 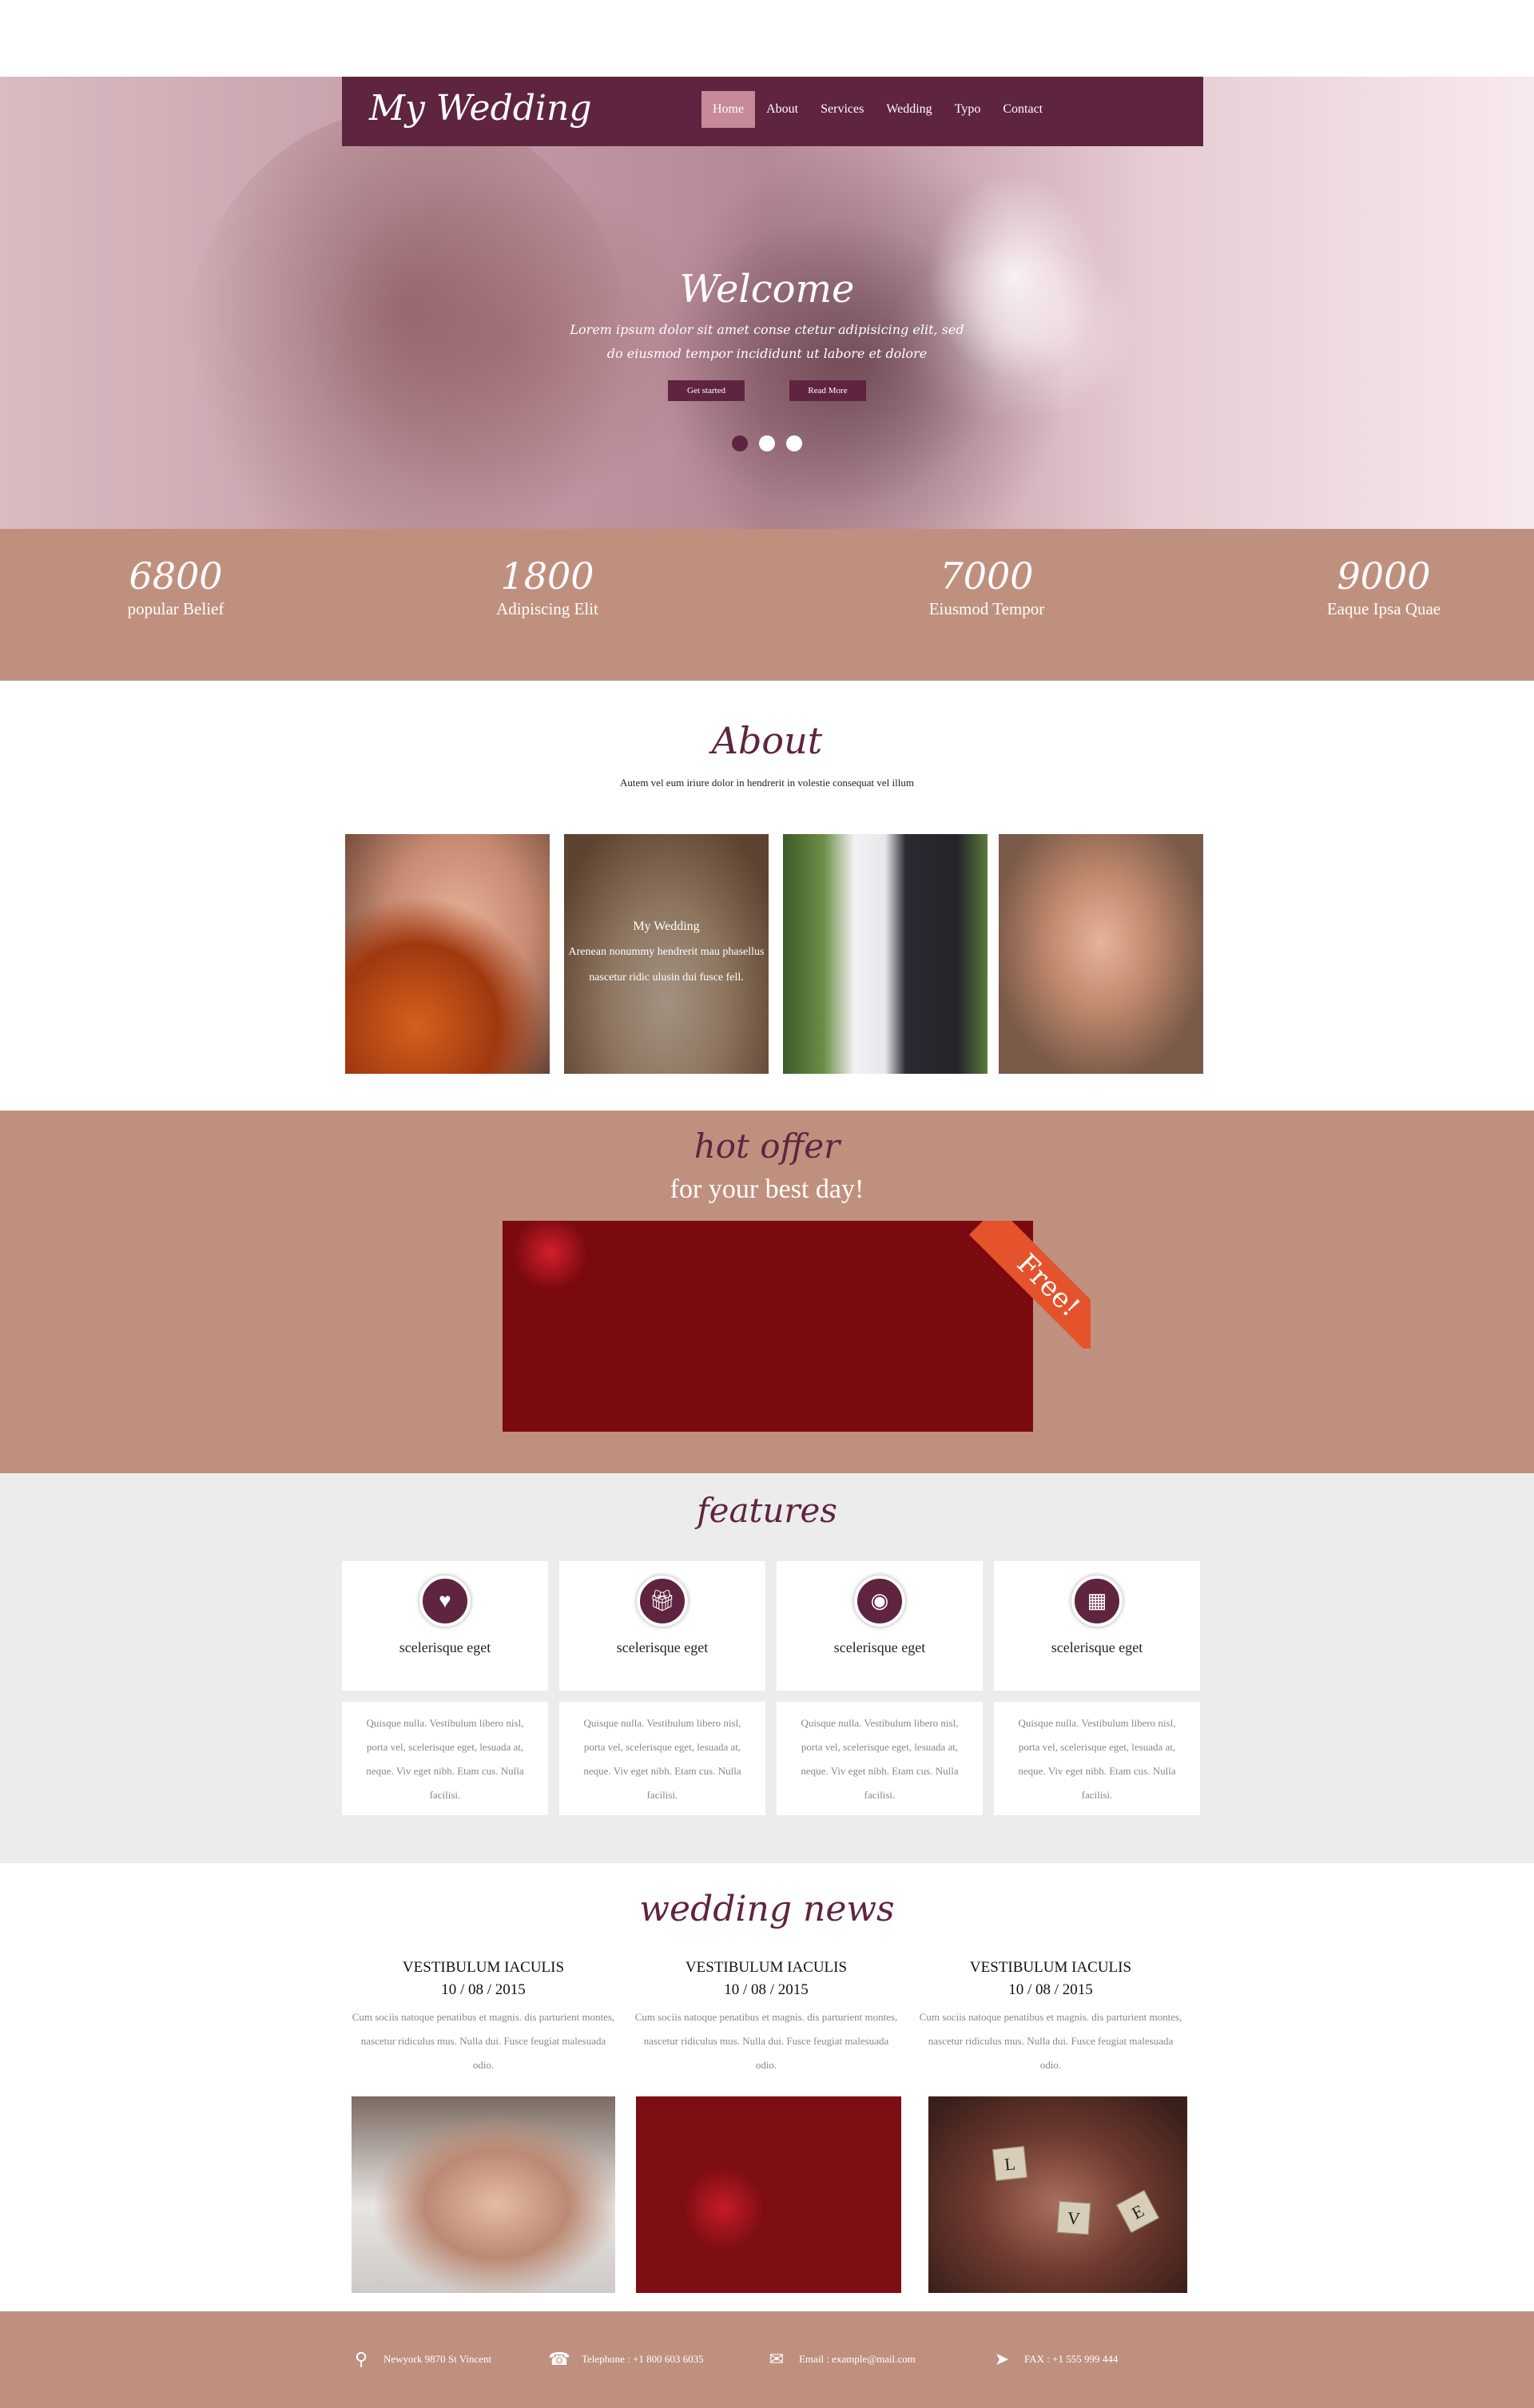 I want to click on nav-item-contact: Contact, so click(x=1023, y=110).